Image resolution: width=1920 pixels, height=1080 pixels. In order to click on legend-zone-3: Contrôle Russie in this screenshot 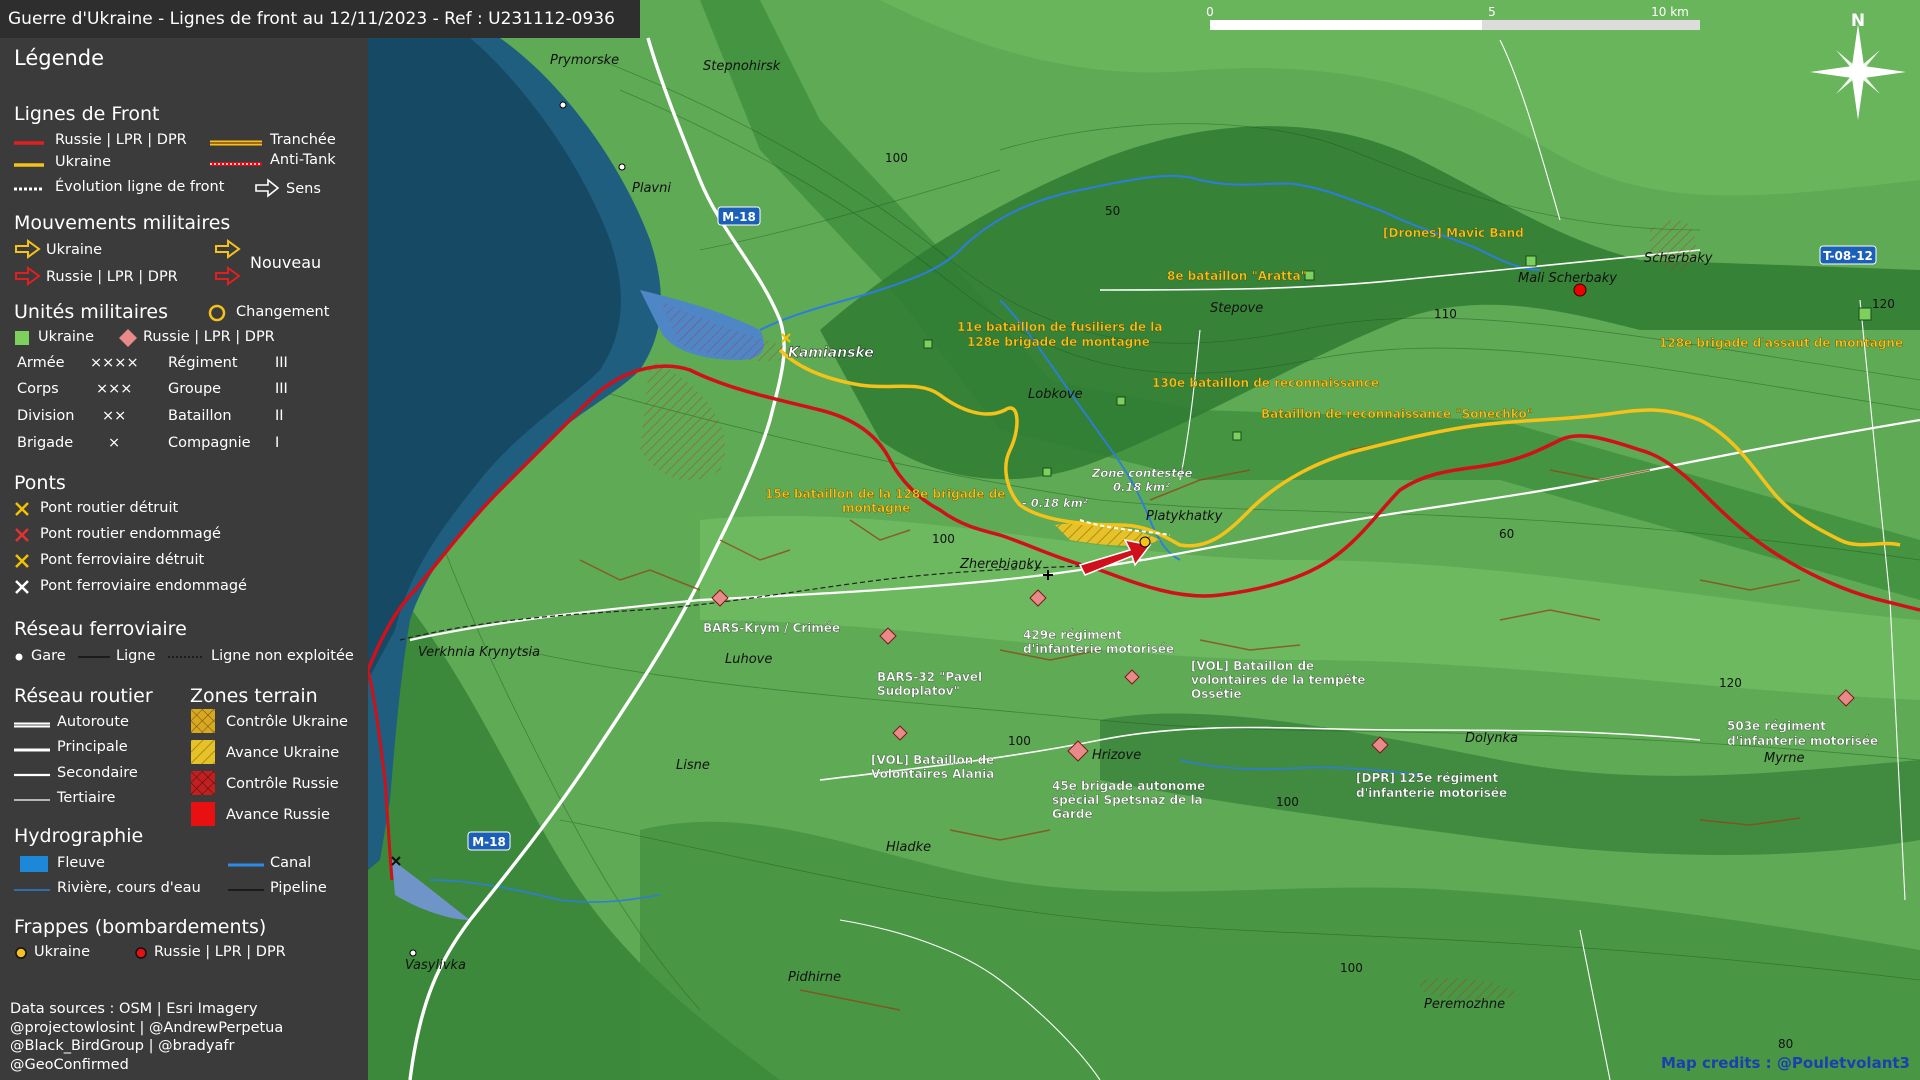, I will do `click(282, 784)`.